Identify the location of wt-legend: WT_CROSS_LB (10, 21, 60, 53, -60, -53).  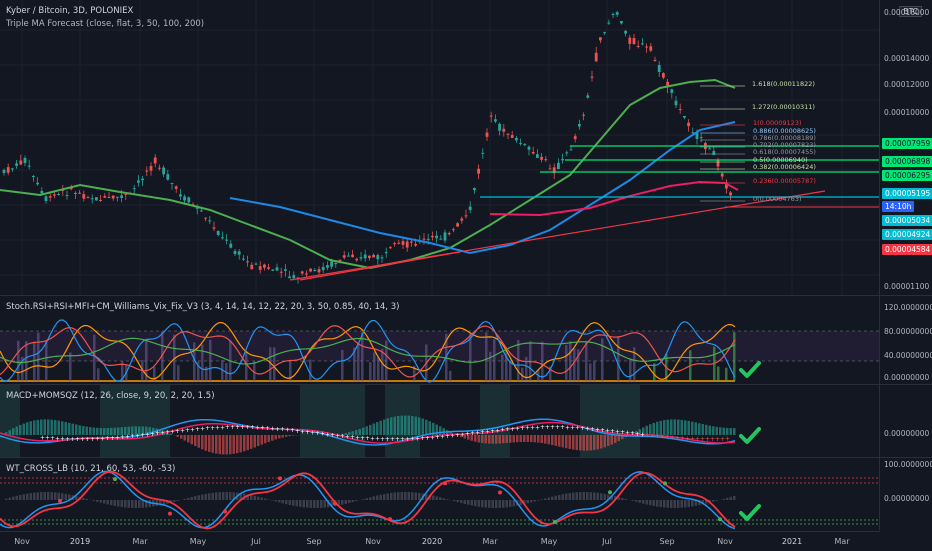
(90, 469).